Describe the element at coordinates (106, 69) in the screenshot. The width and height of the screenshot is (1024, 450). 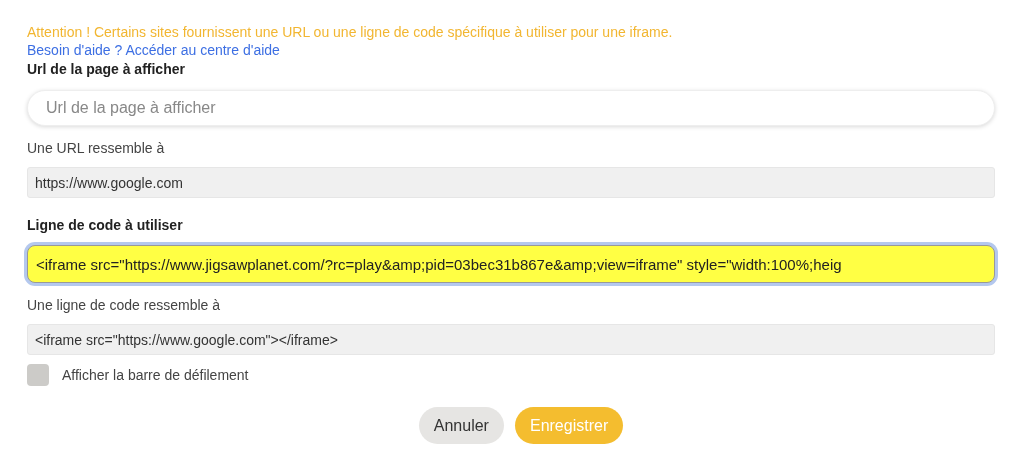
I see `field-label: Url de la page à afficher` at that location.